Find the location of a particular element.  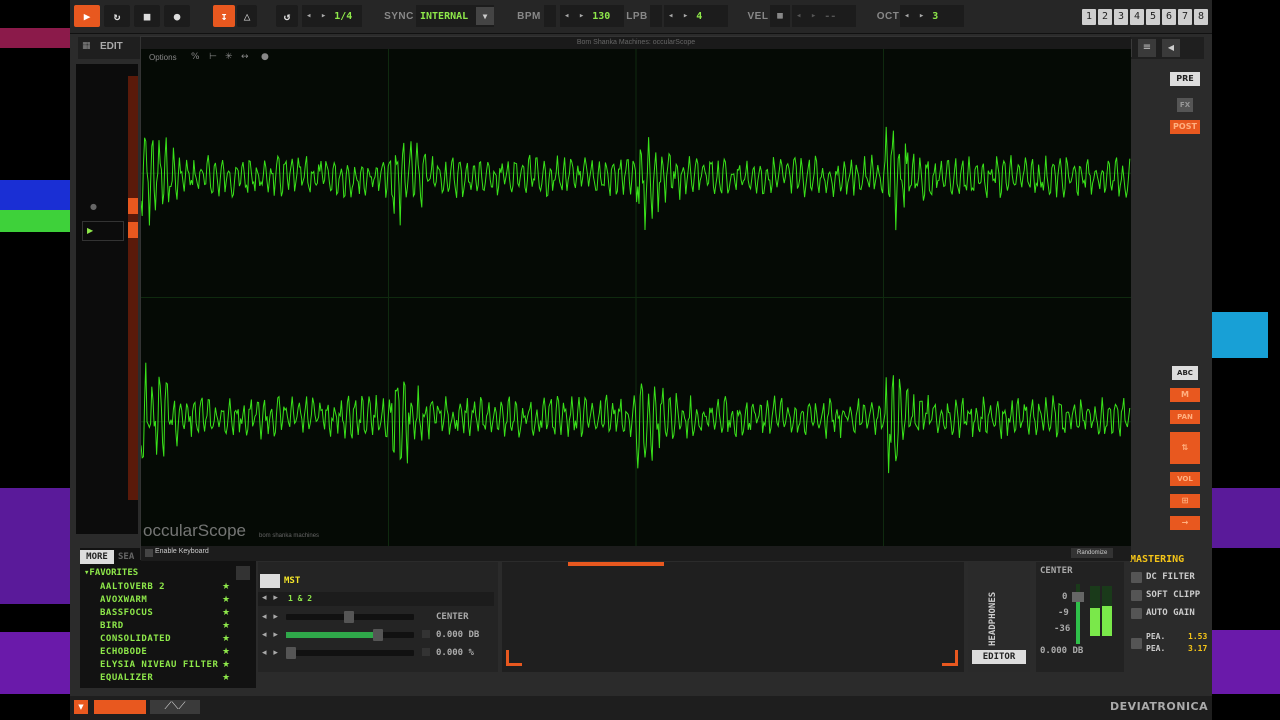

plugin-list-item: AVOXWARM is located at coordinates (123, 600).